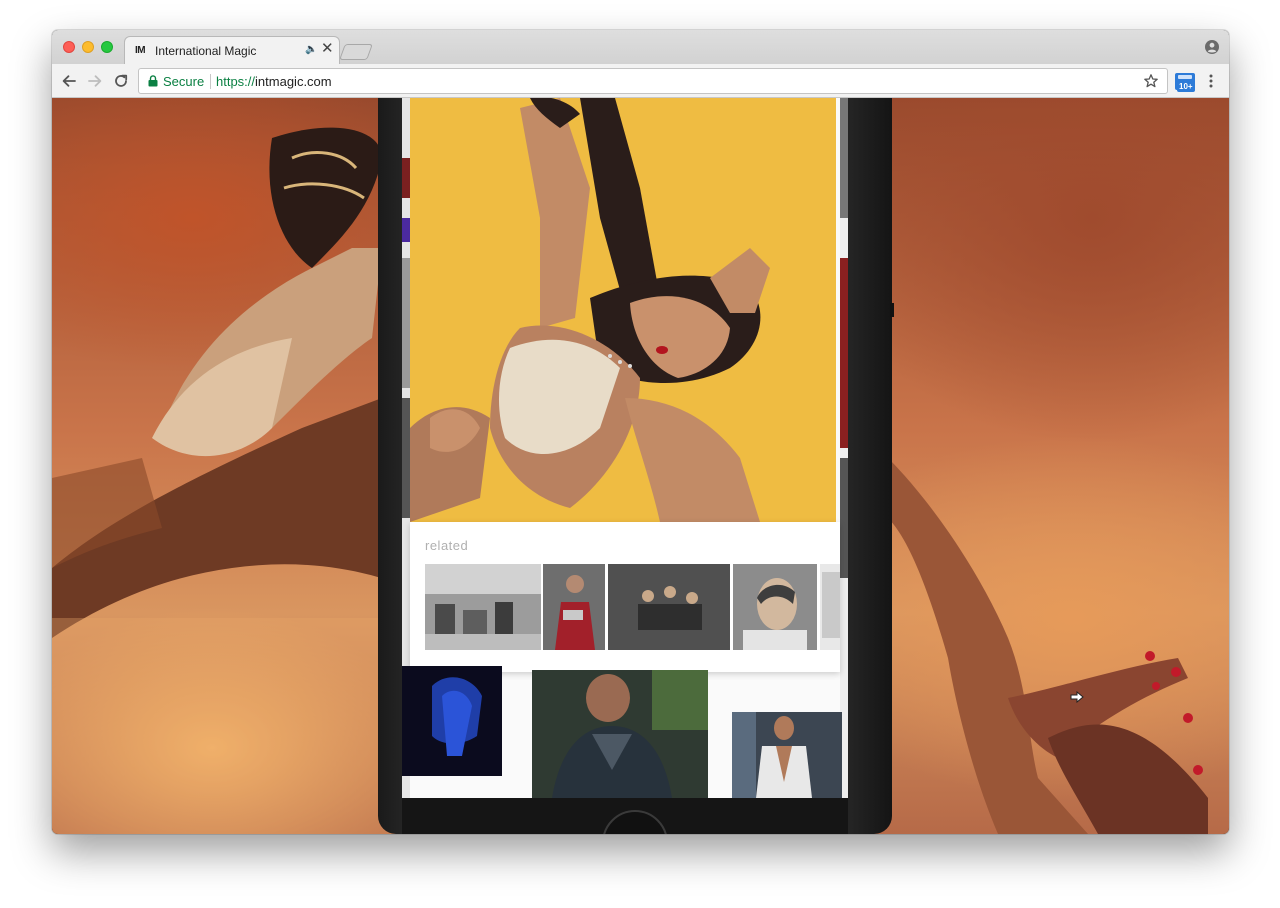 The image size is (1280, 908). What do you see at coordinates (69, 47) in the screenshot?
I see `close-window-button` at bounding box center [69, 47].